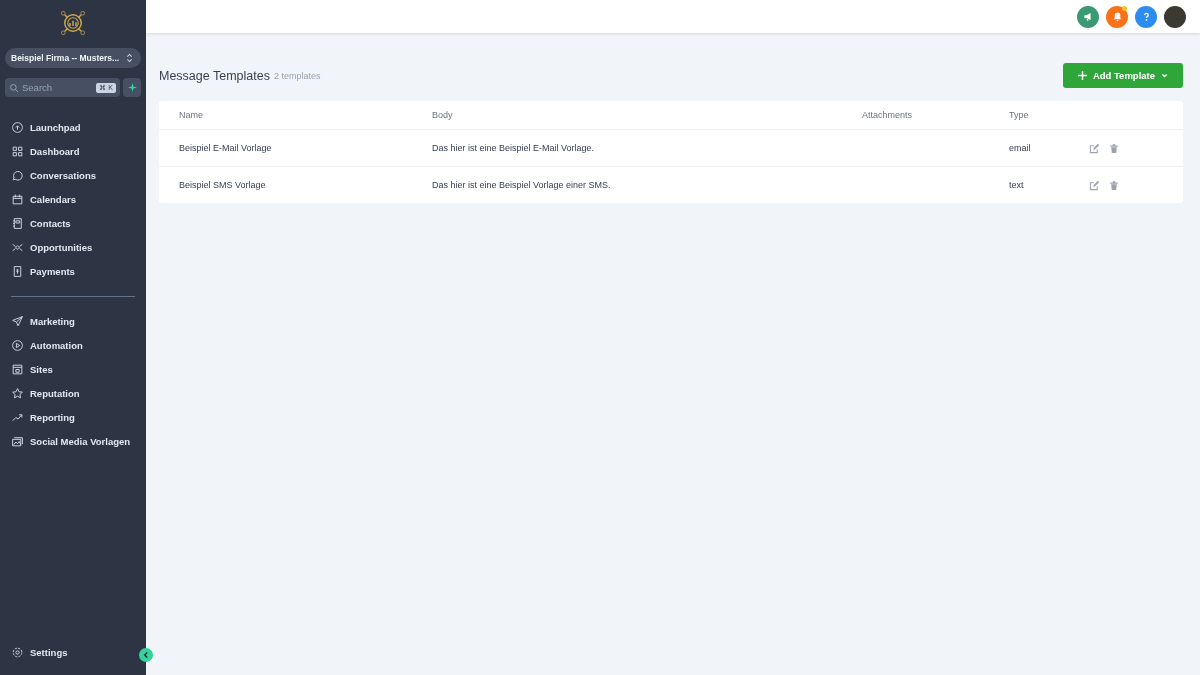 The width and height of the screenshot is (1200, 675). I want to click on ai-button, so click(132, 87).